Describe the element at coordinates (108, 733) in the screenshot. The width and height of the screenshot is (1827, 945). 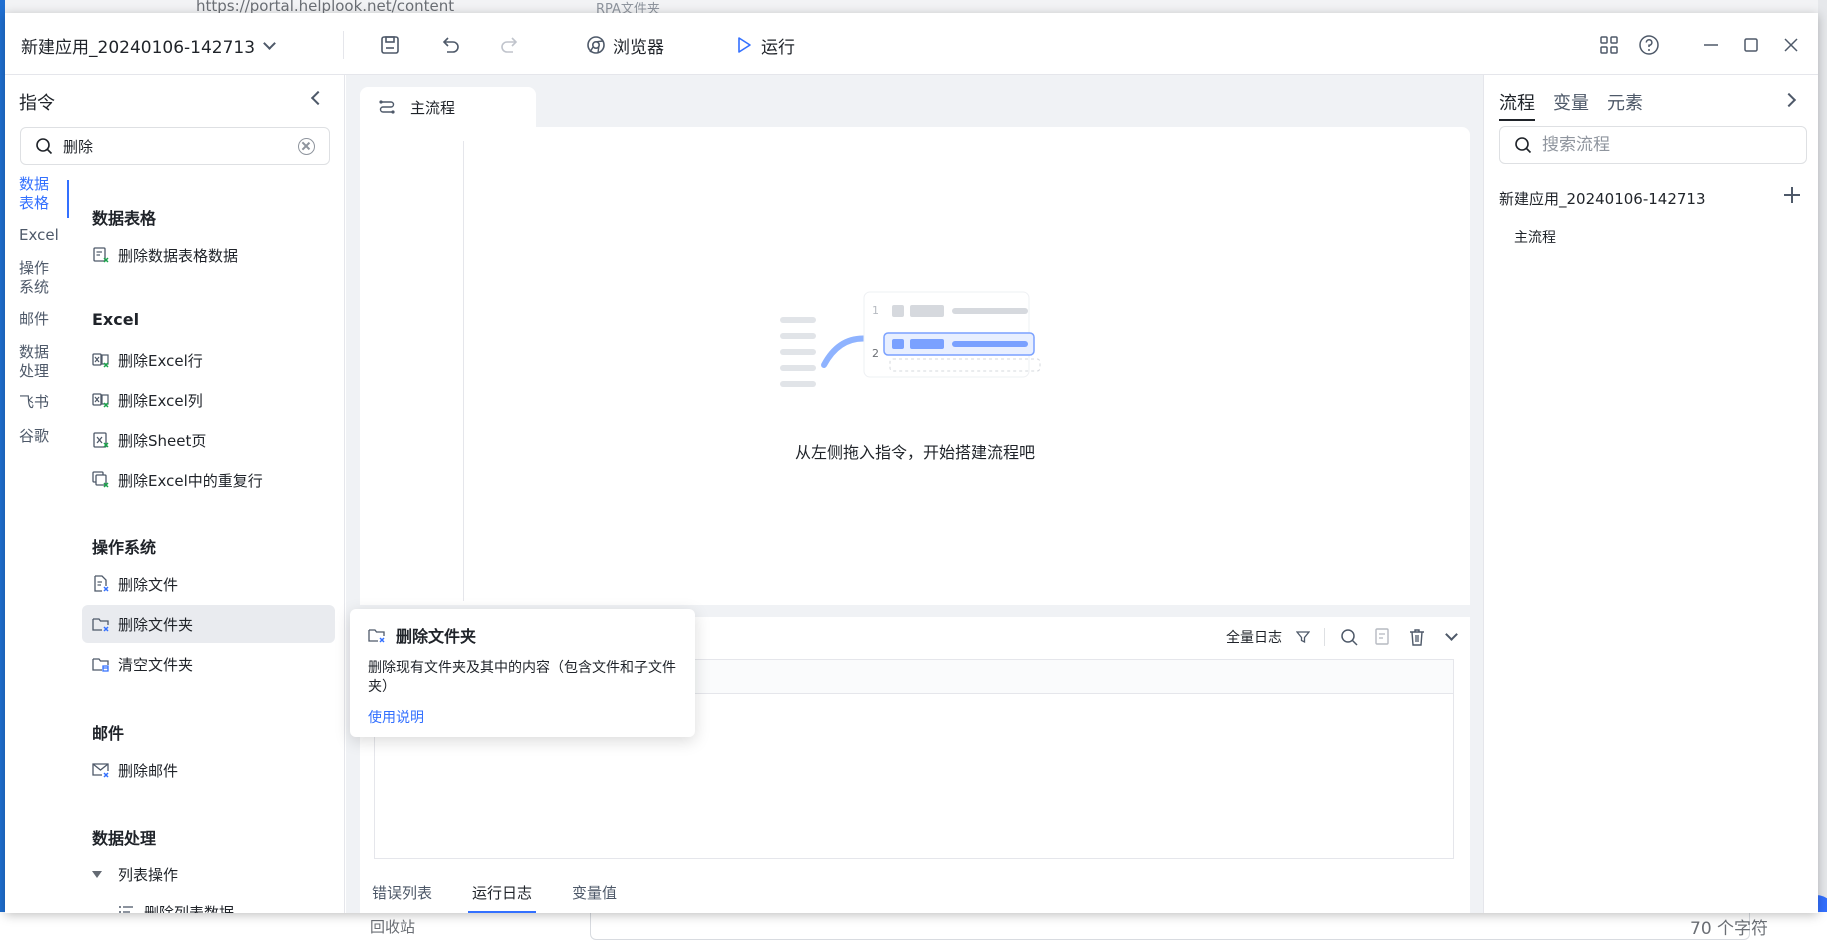
I see `group-title-mail: 邮件` at that location.